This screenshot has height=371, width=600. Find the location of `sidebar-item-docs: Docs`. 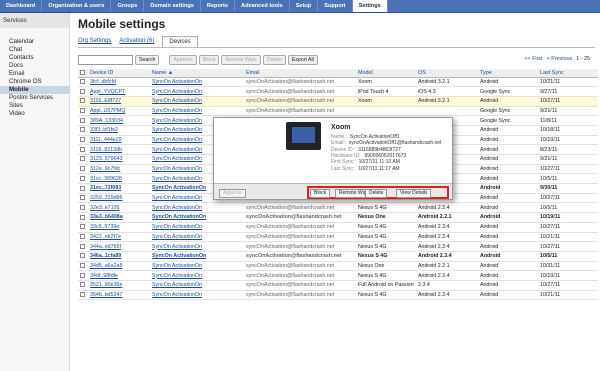

sidebar-item-docs: Docs is located at coordinates (34, 66).